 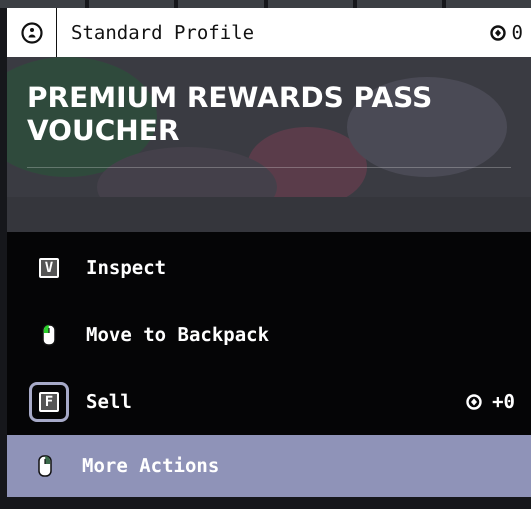 What do you see at coordinates (163, 33) in the screenshot?
I see `profile-name: Standard Profile` at bounding box center [163, 33].